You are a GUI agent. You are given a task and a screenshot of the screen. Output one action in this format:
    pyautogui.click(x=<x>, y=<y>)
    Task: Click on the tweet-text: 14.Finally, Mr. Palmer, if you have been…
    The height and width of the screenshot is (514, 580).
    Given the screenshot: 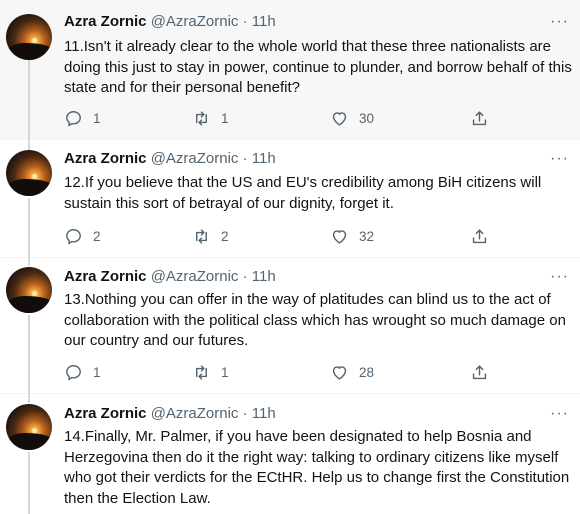 What is the action you would take?
    pyautogui.click(x=317, y=467)
    